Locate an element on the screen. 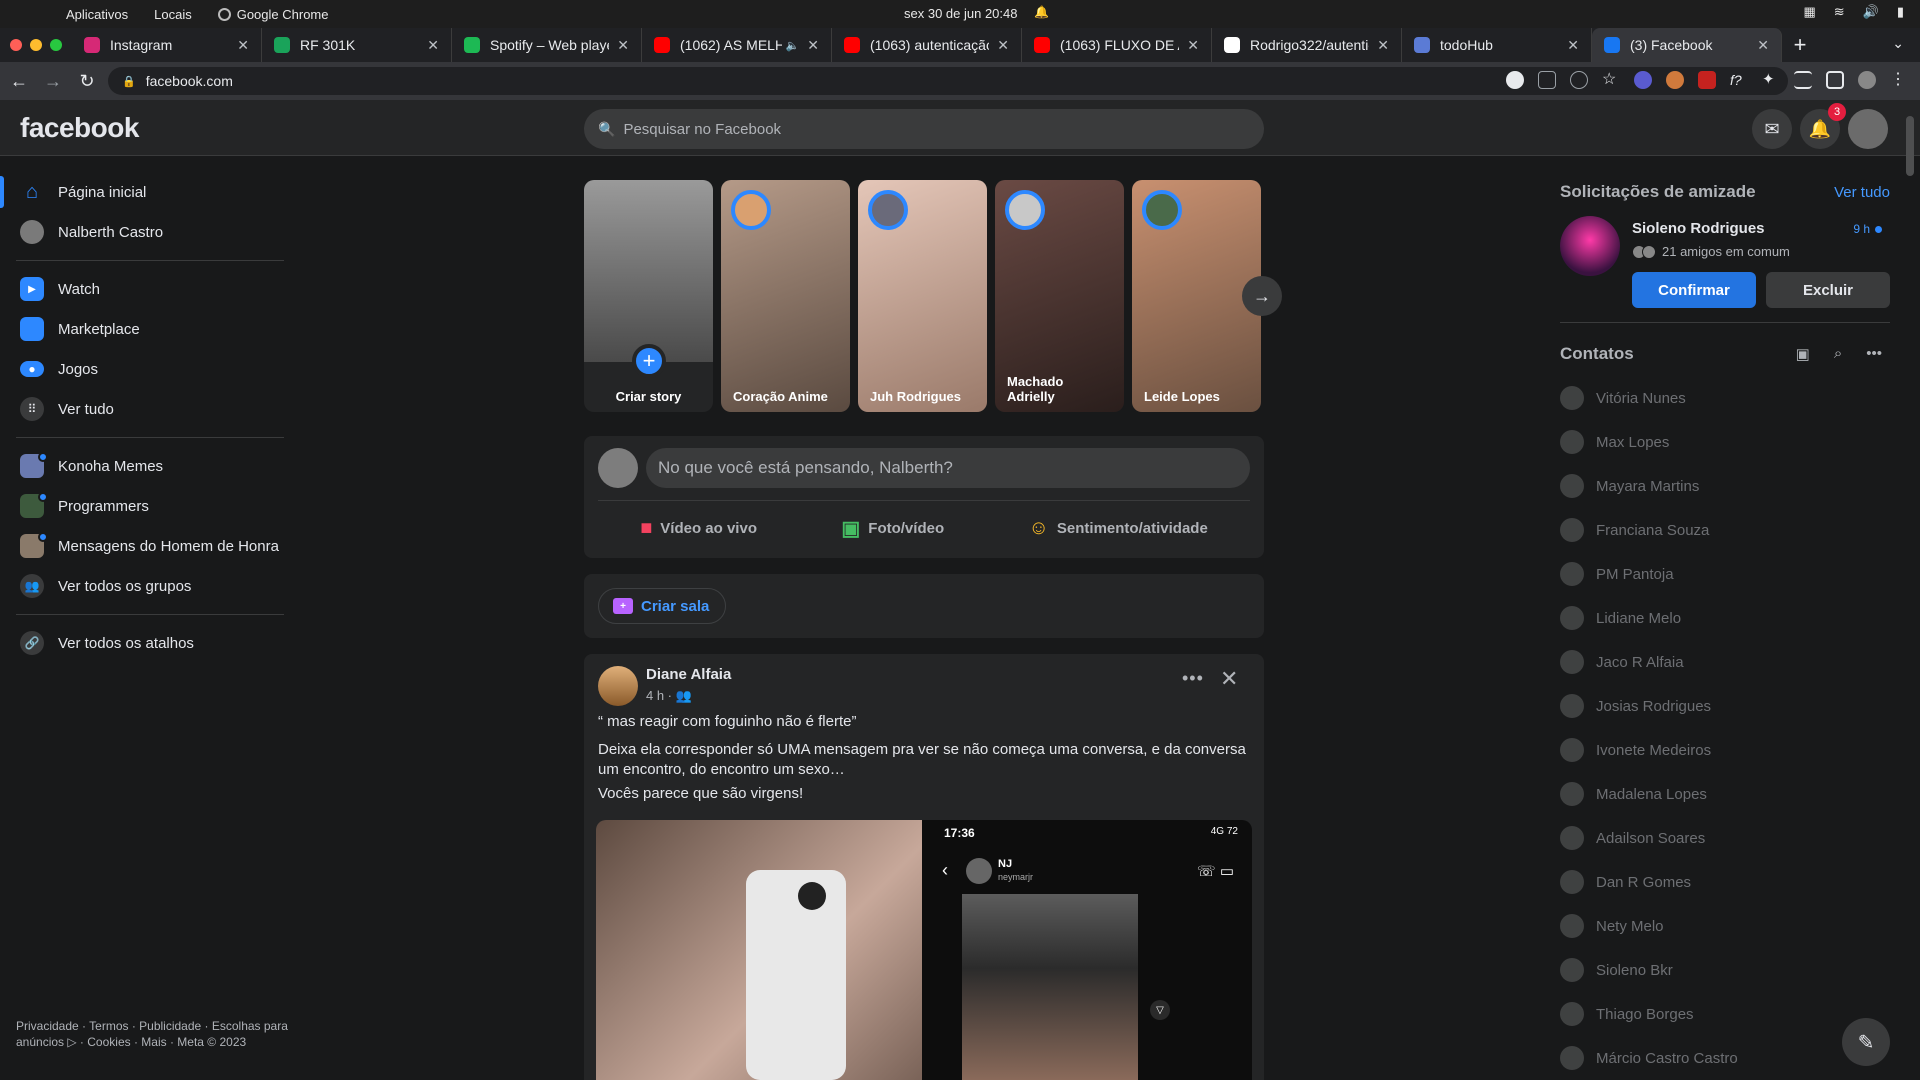 This screenshot has height=1080, width=1920. contact-item: Thiago Borges is located at coordinates (1725, 1014).